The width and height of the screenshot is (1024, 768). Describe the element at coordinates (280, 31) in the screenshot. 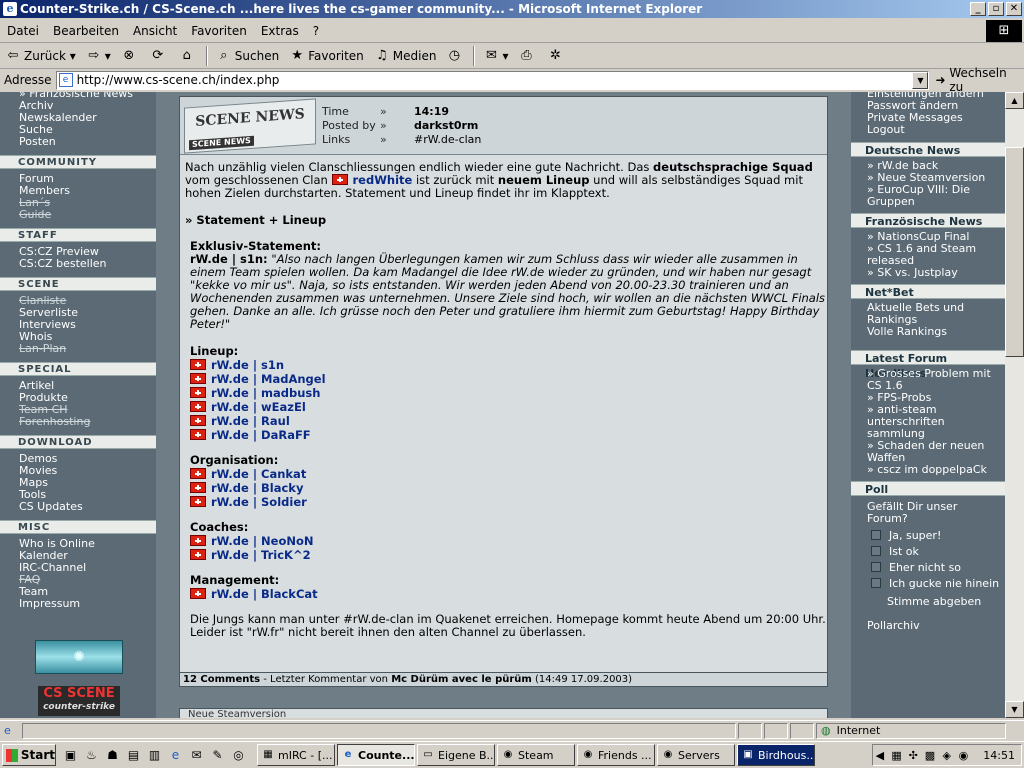

I see `menu-extras: Extras` at that location.